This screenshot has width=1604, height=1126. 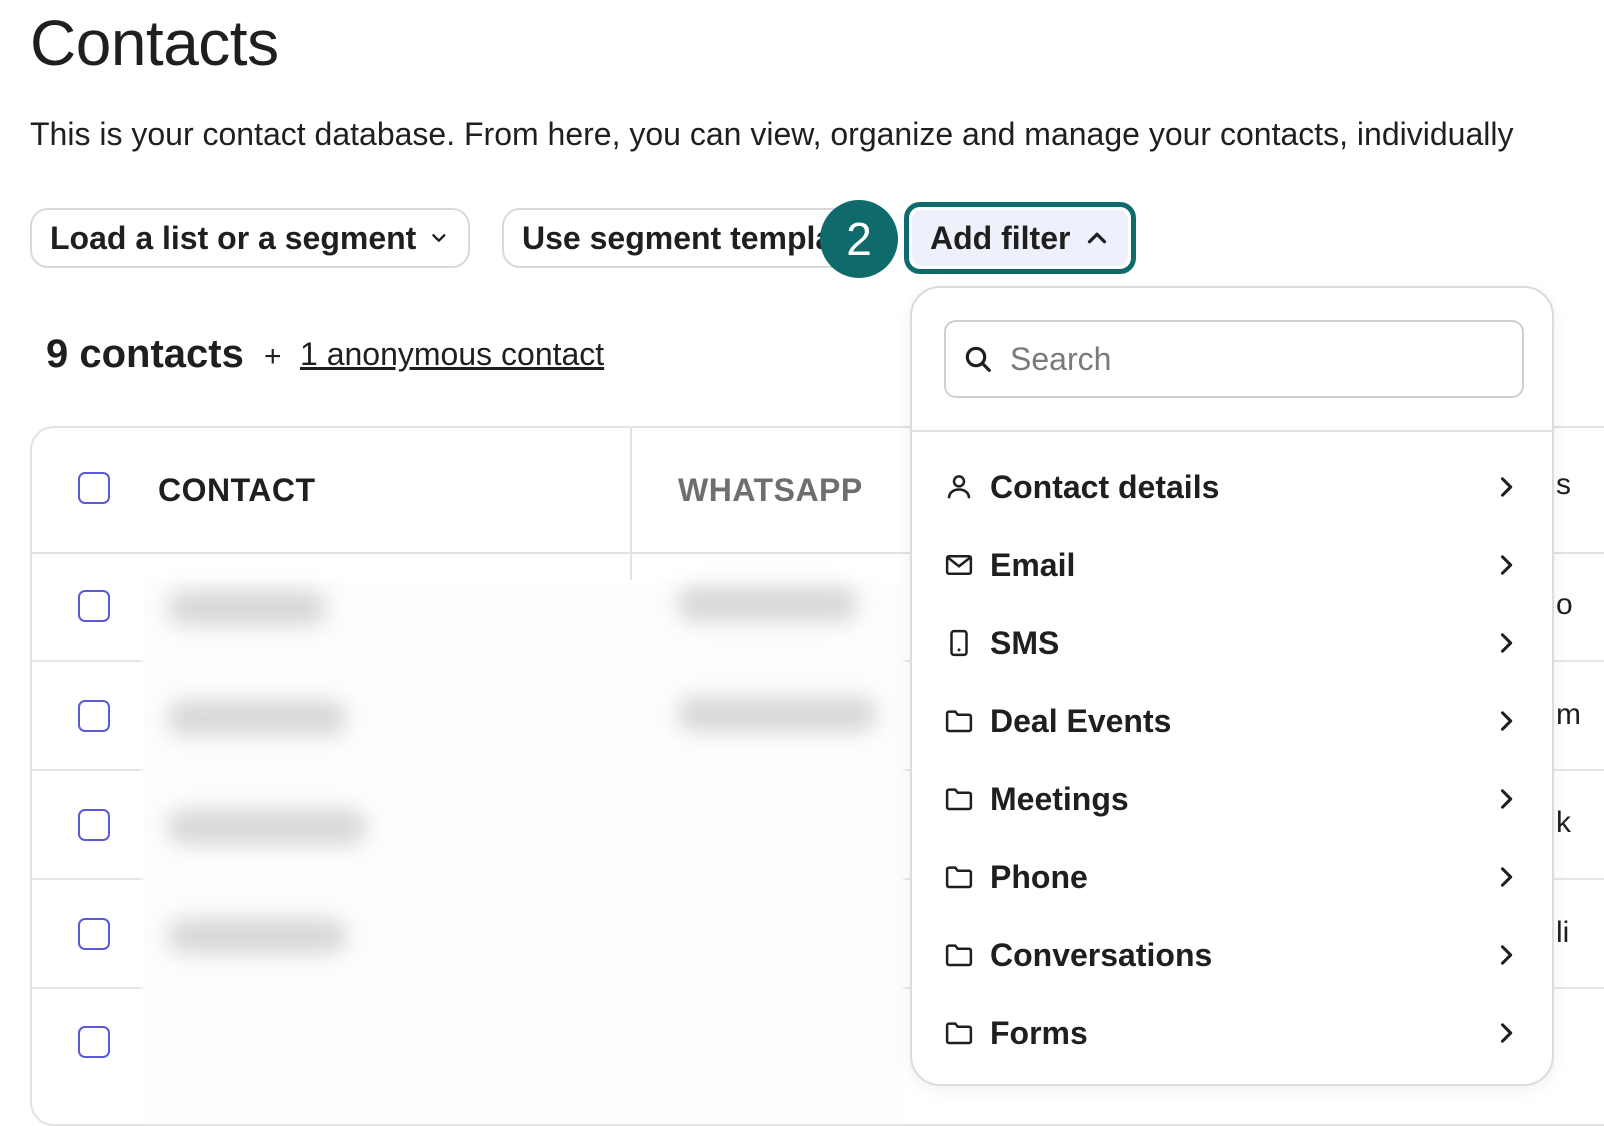 I want to click on filter-category-label: Forms, so click(x=1039, y=1032).